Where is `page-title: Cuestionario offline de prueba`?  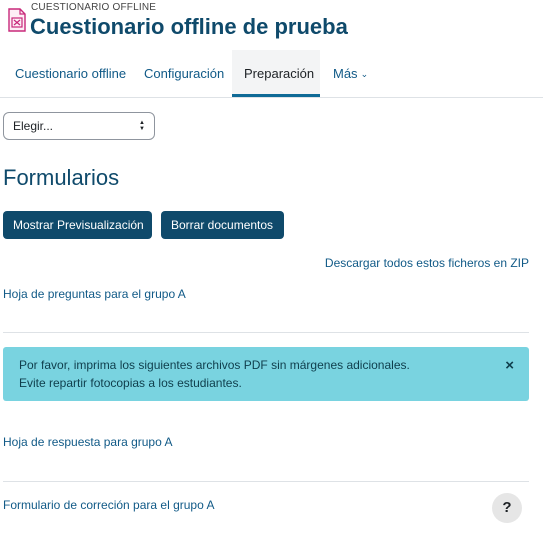
page-title: Cuestionario offline de prueba is located at coordinates (189, 26).